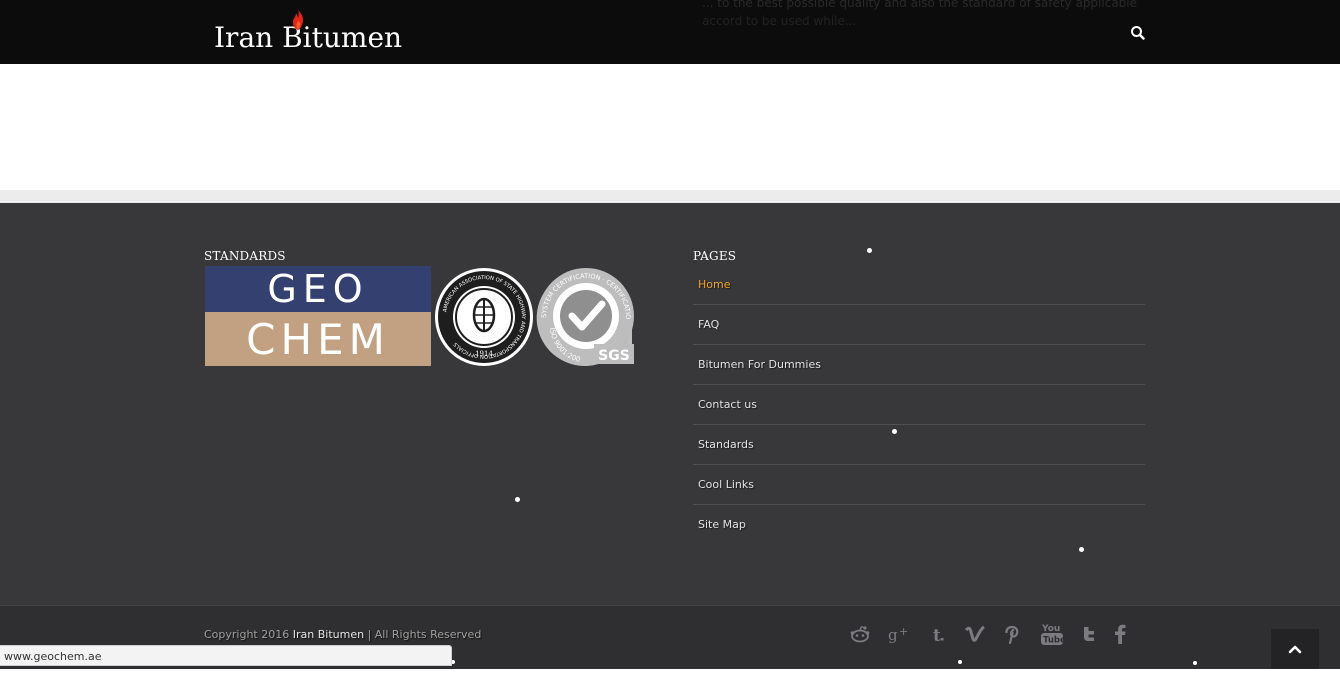 This screenshot has width=1340, height=673. I want to click on aashto-year: 1914, so click(484, 354).